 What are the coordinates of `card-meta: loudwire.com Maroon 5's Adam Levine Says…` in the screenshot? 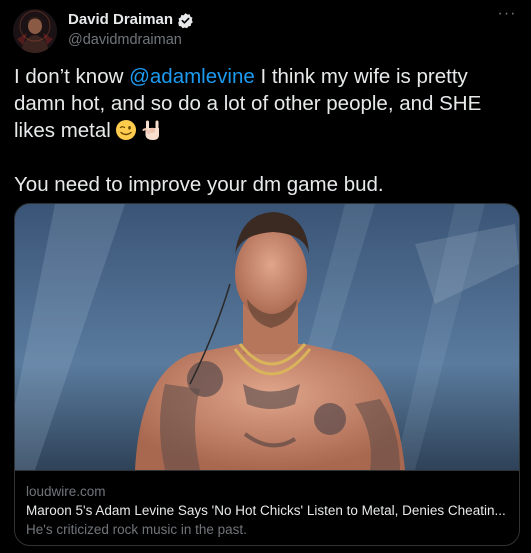 It's located at (267, 507).